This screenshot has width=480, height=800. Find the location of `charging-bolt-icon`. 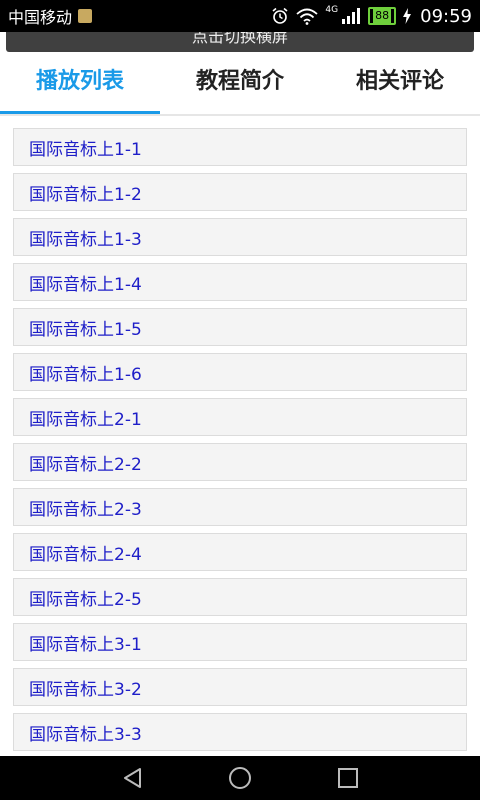

charging-bolt-icon is located at coordinates (407, 16).